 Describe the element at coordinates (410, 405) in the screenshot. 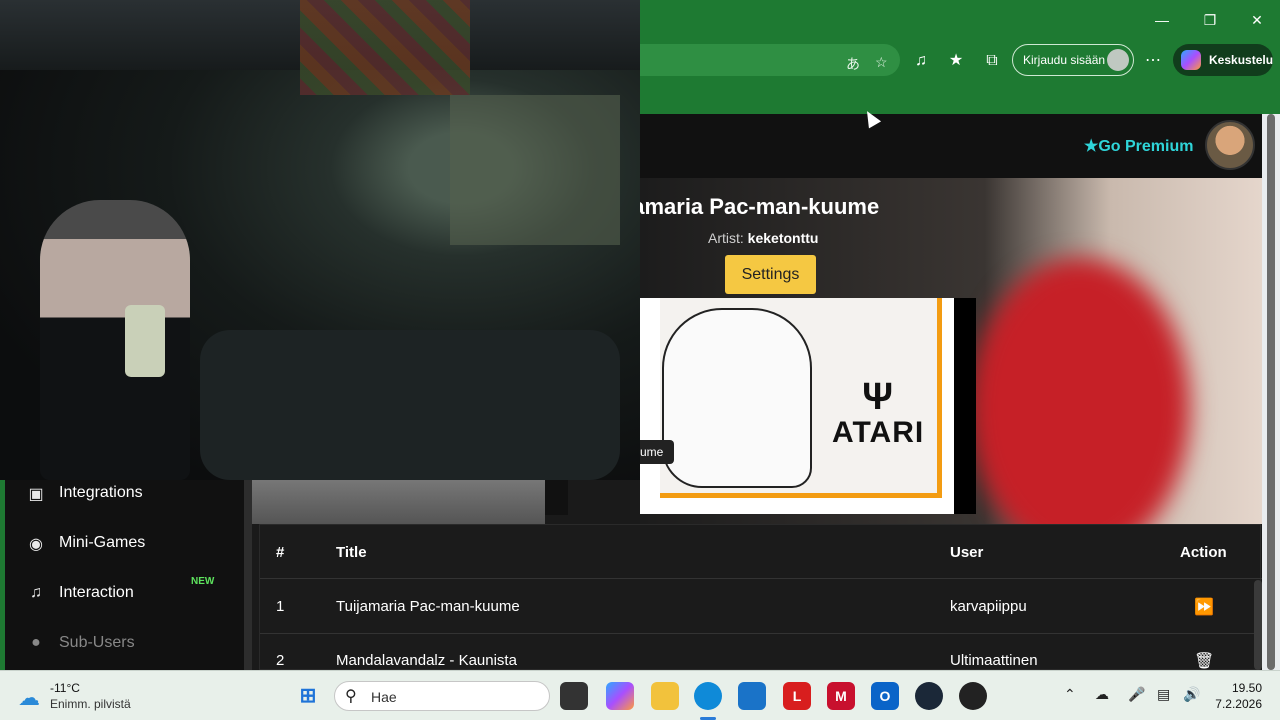

I see `webcam-sofa` at that location.